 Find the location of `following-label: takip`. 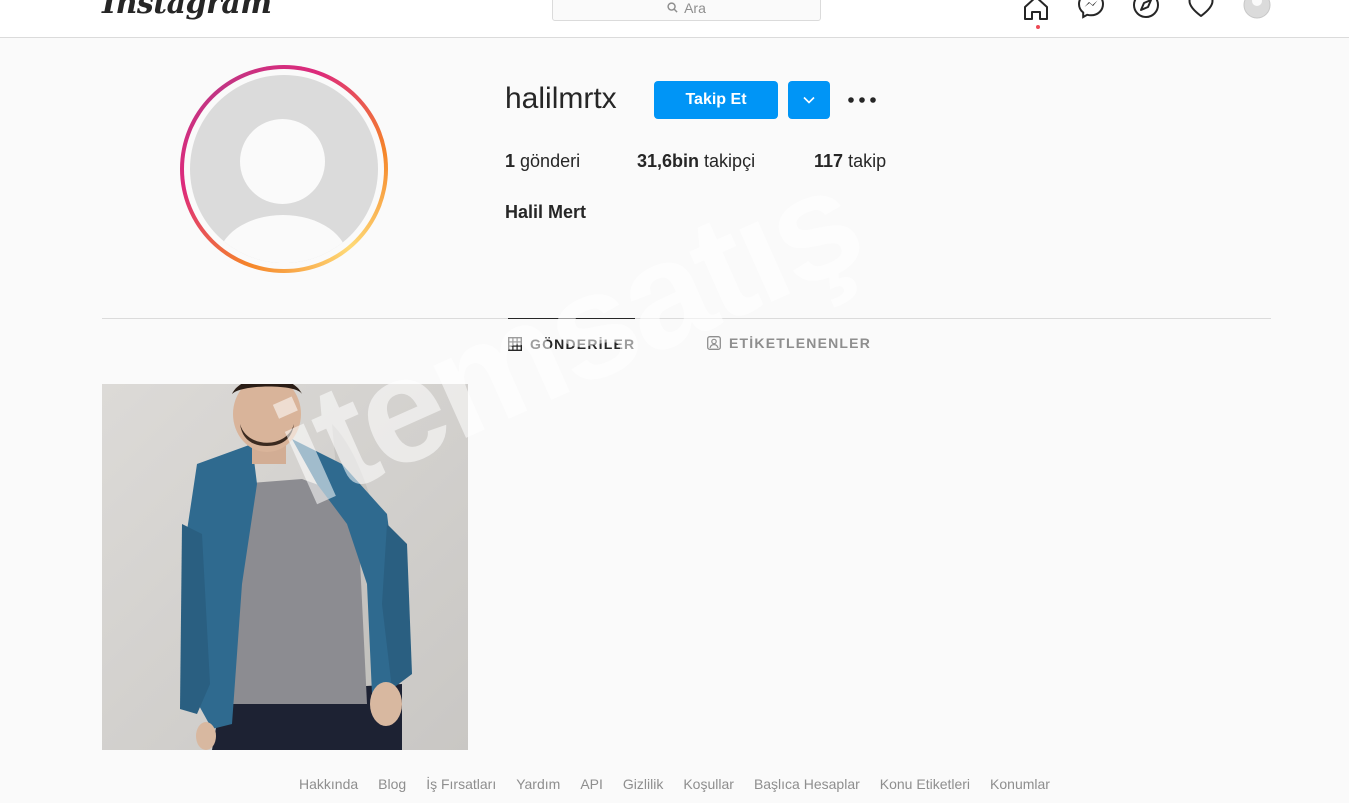

following-label: takip is located at coordinates (867, 161).